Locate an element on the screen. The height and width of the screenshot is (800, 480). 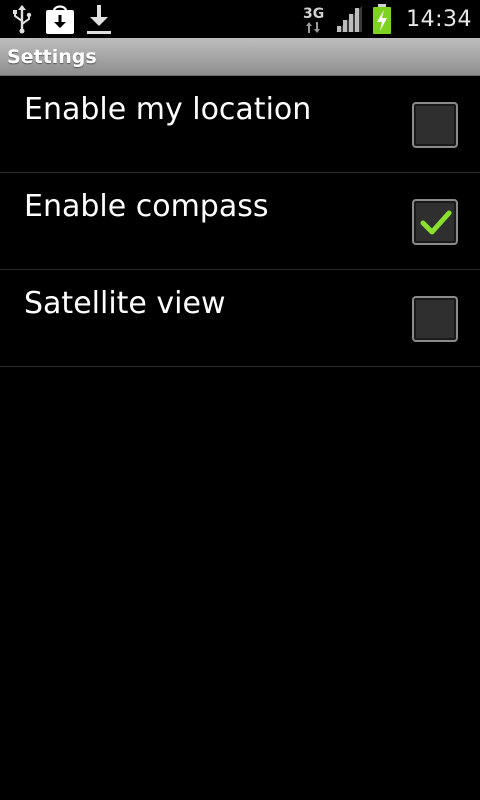
page-title: Settings is located at coordinates (52, 57).